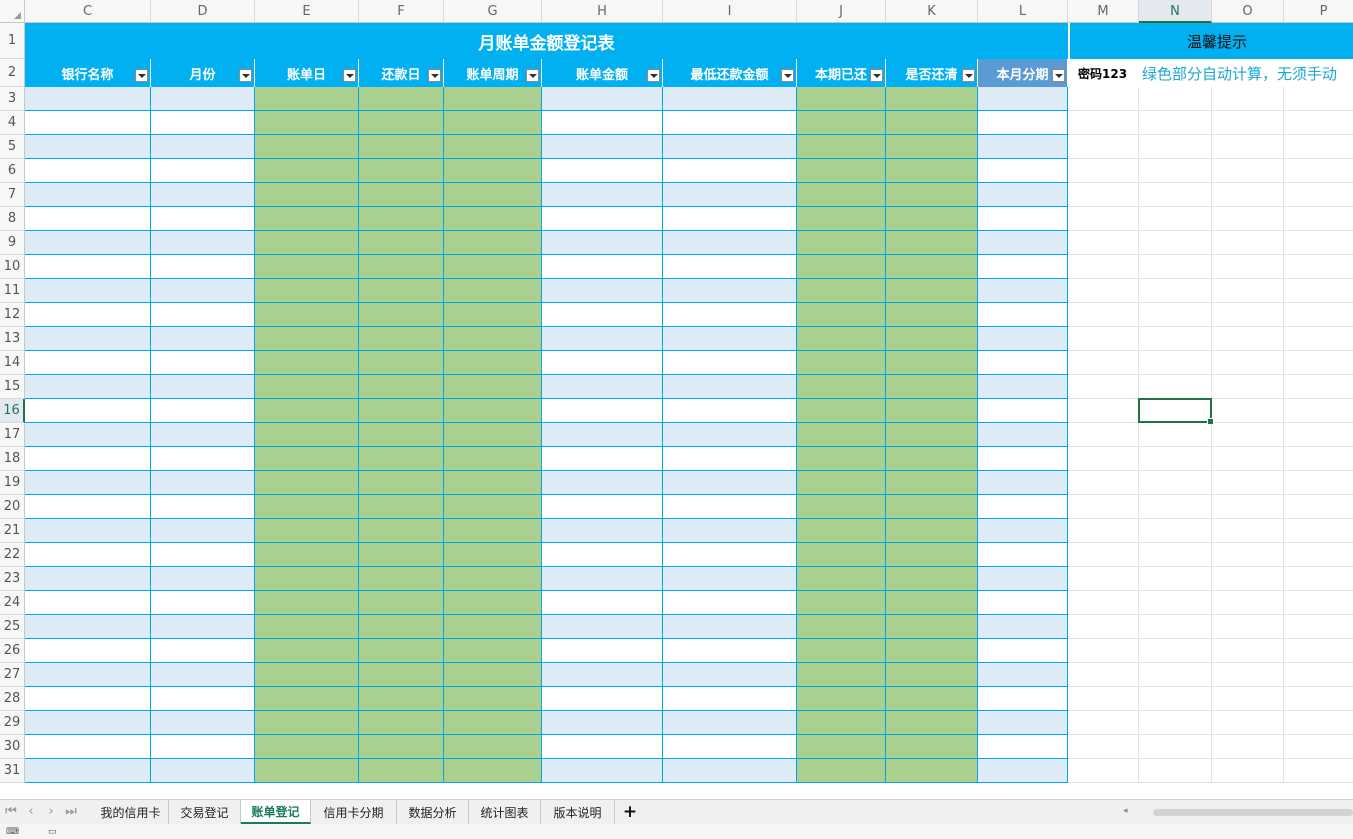  Describe the element at coordinates (433, 812) in the screenshot. I see `sheet-tab: 数据分析` at that location.